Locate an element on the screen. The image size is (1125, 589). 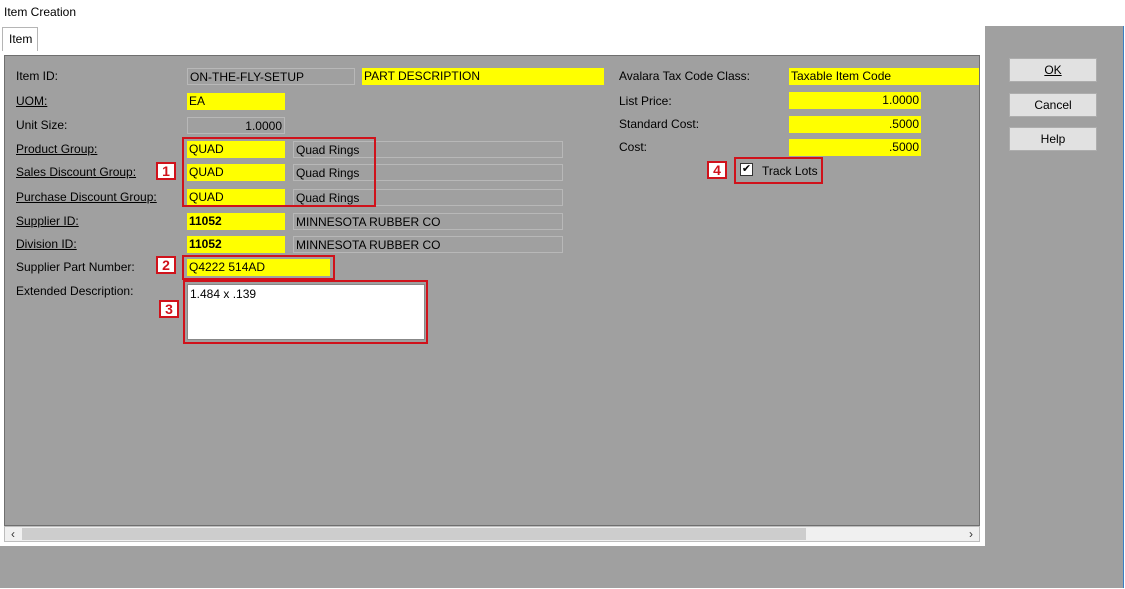
uom-field: EA is located at coordinates (236, 101).